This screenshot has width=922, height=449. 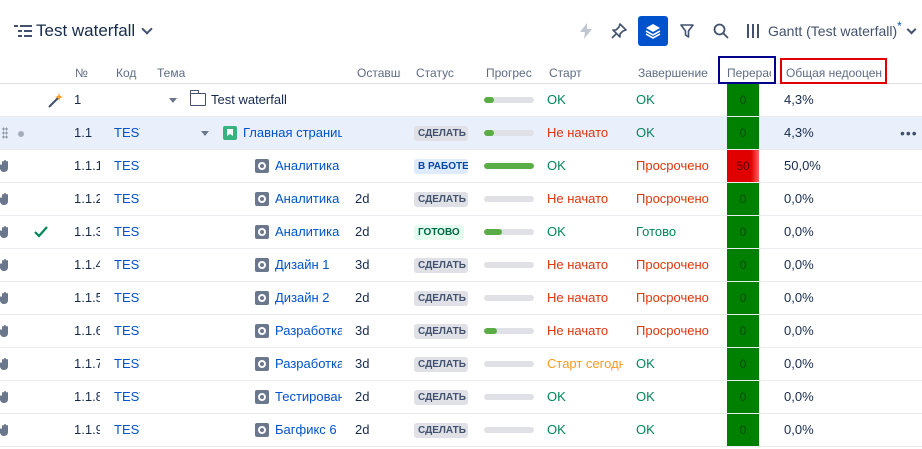 What do you see at coordinates (675, 73) in the screenshot?
I see `column-finish: Завершение` at bounding box center [675, 73].